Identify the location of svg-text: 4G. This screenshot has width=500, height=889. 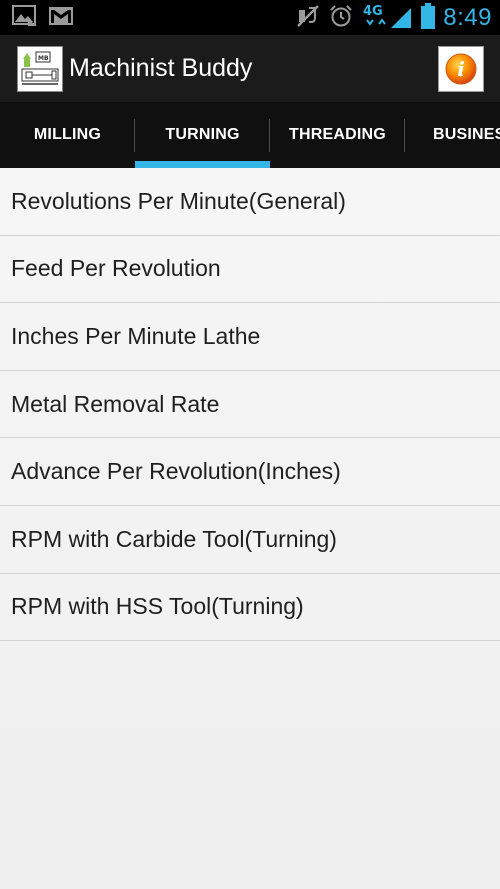
(373, 11).